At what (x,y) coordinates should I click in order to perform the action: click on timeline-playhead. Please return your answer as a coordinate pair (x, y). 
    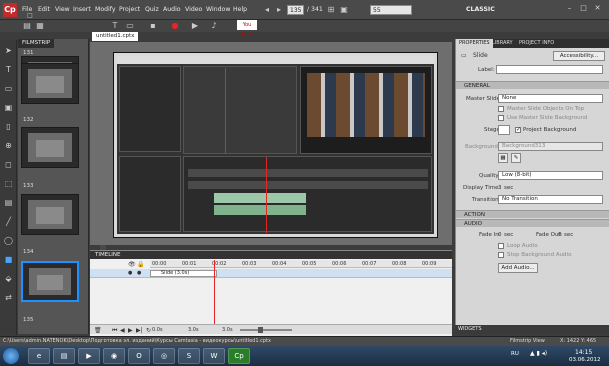
    Looking at the image, I should click on (214, 292).